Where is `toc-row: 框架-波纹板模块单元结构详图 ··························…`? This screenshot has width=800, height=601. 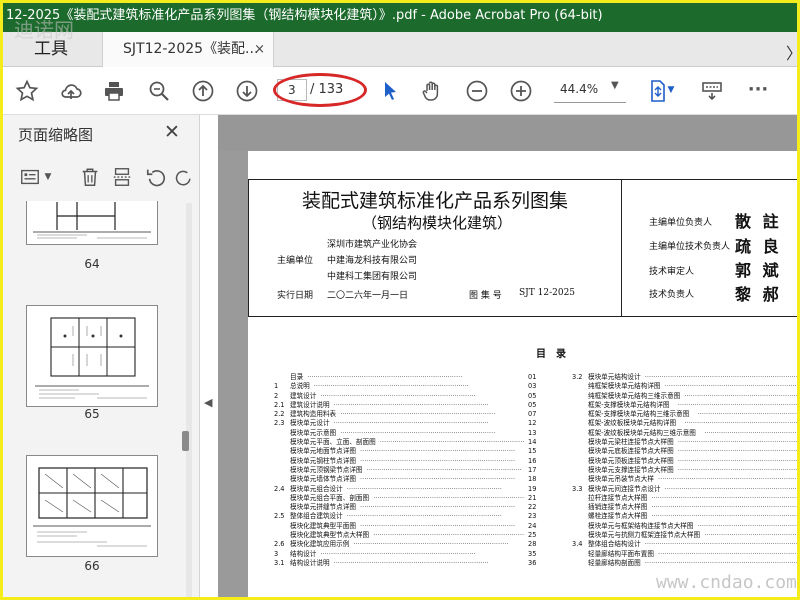 toc-row: 框架-波纹板模块单元结构详图 ··························… is located at coordinates (686, 423).